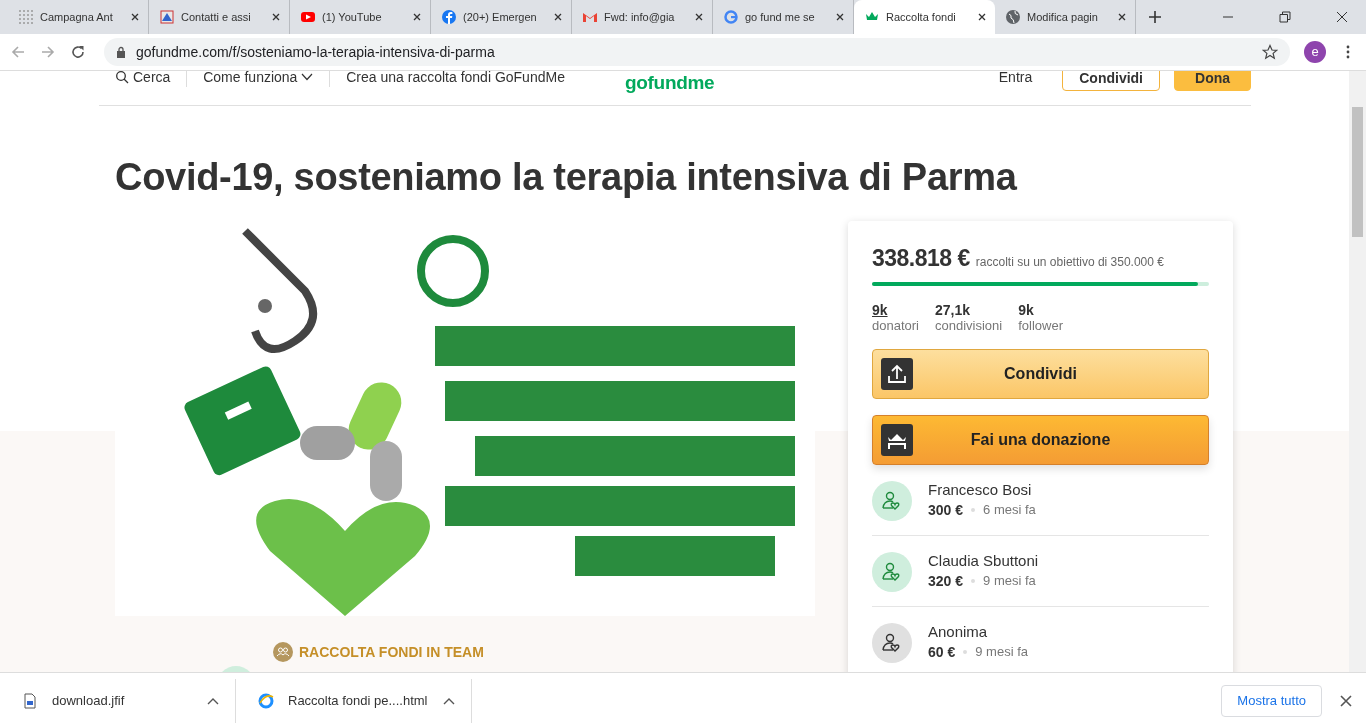 This screenshot has height=728, width=1366. What do you see at coordinates (946, 580) in the screenshot?
I see `donation-amount: 320 €` at bounding box center [946, 580].